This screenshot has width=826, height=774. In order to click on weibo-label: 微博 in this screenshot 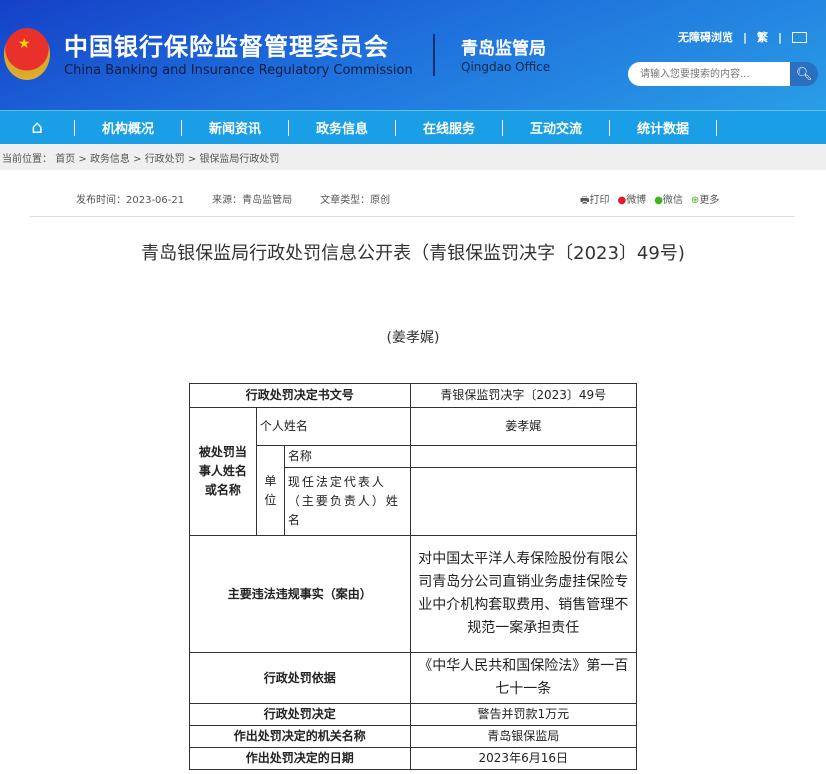, I will do `click(636, 200)`.